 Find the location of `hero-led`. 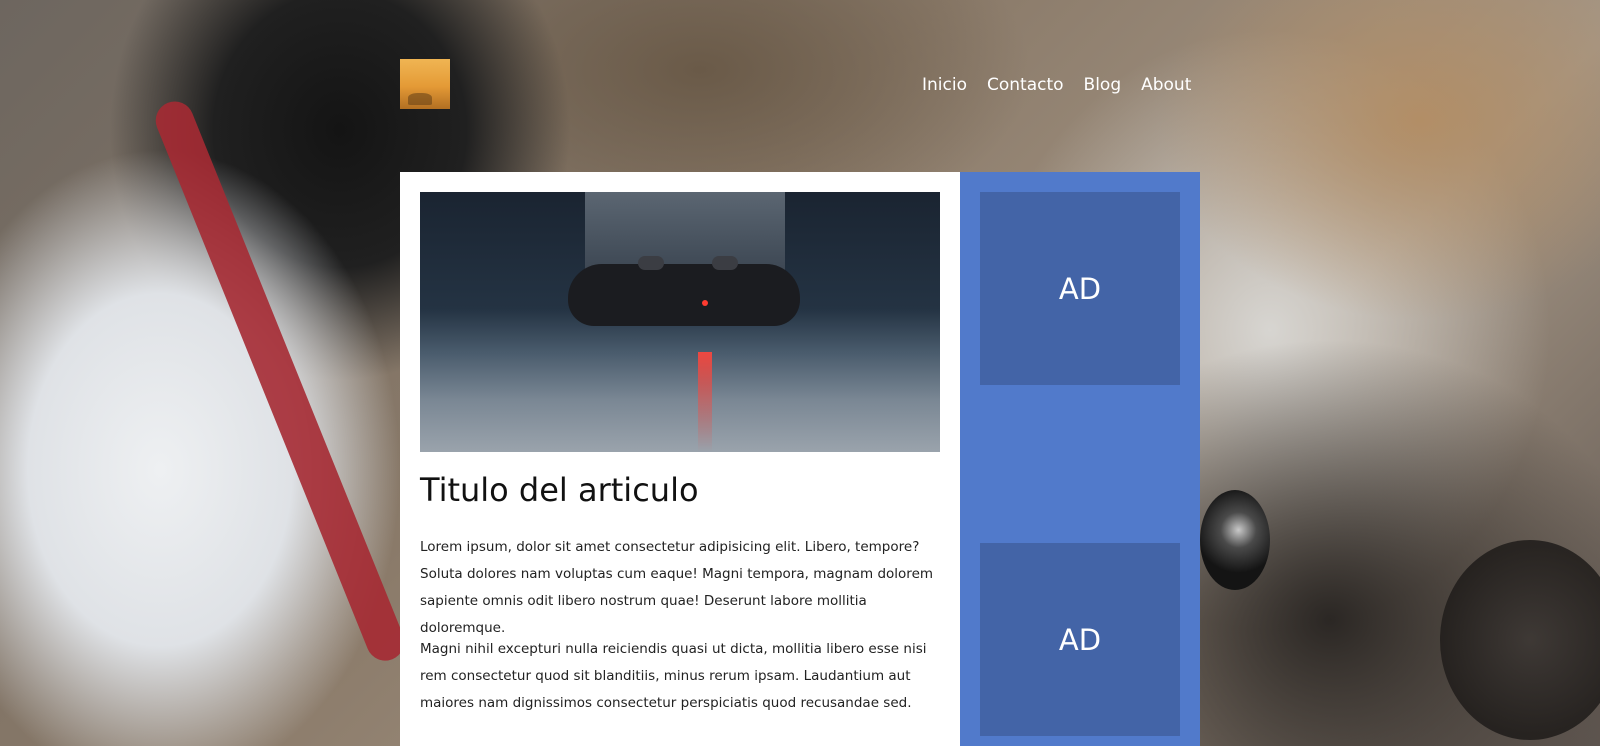

hero-led is located at coordinates (705, 303).